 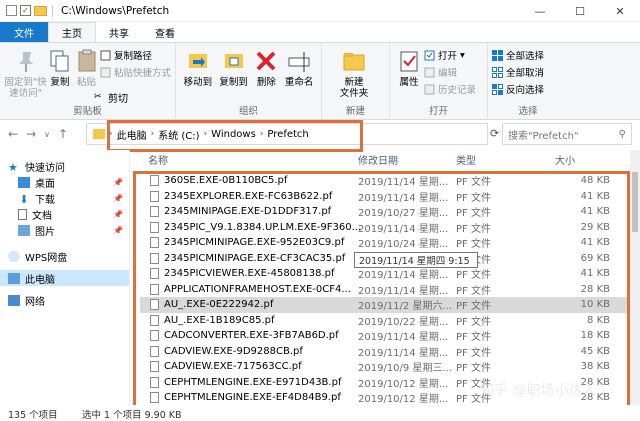 I want to click on tab-home: 主页, so click(x=72, y=32).